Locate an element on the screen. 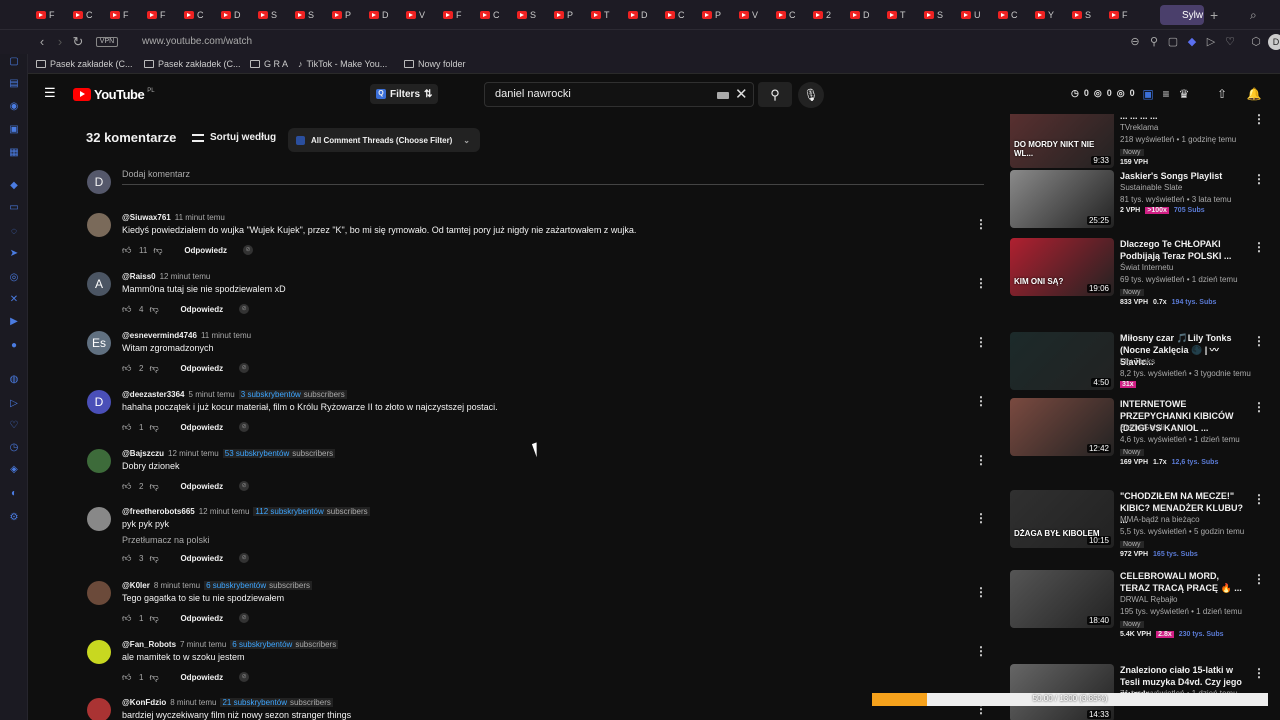 This screenshot has height=720, width=1280. video-thumbnail: 14:33 is located at coordinates (1062, 692).